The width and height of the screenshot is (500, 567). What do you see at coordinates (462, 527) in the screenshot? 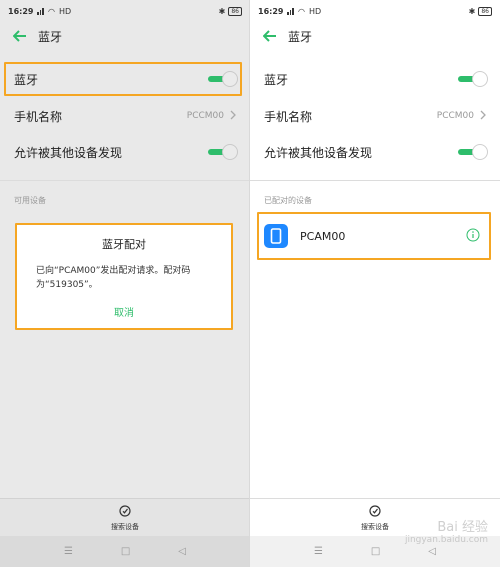
I see `watermark-line1: Bai 经验` at bounding box center [462, 527].